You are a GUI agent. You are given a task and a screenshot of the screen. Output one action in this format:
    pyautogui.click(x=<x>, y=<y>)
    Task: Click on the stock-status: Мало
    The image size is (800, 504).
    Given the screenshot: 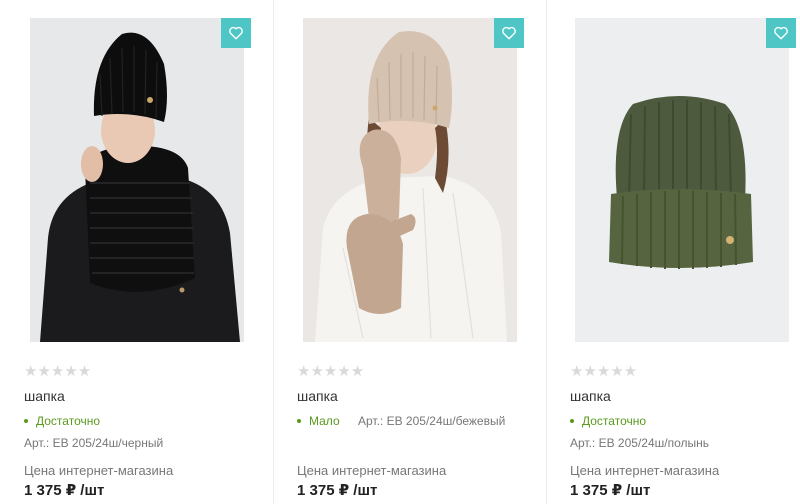 What is the action you would take?
    pyautogui.click(x=318, y=421)
    